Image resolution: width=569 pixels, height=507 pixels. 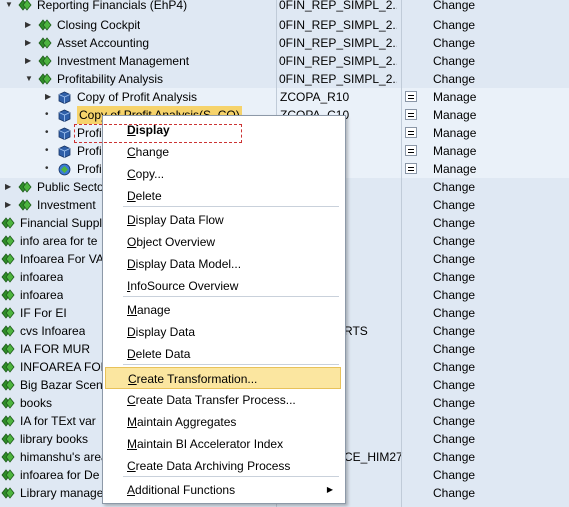 What do you see at coordinates (284, 97) in the screenshot?
I see `tree-row: ▶ Copy of Profit Analysis ZCOPA_R10 Manage` at bounding box center [284, 97].